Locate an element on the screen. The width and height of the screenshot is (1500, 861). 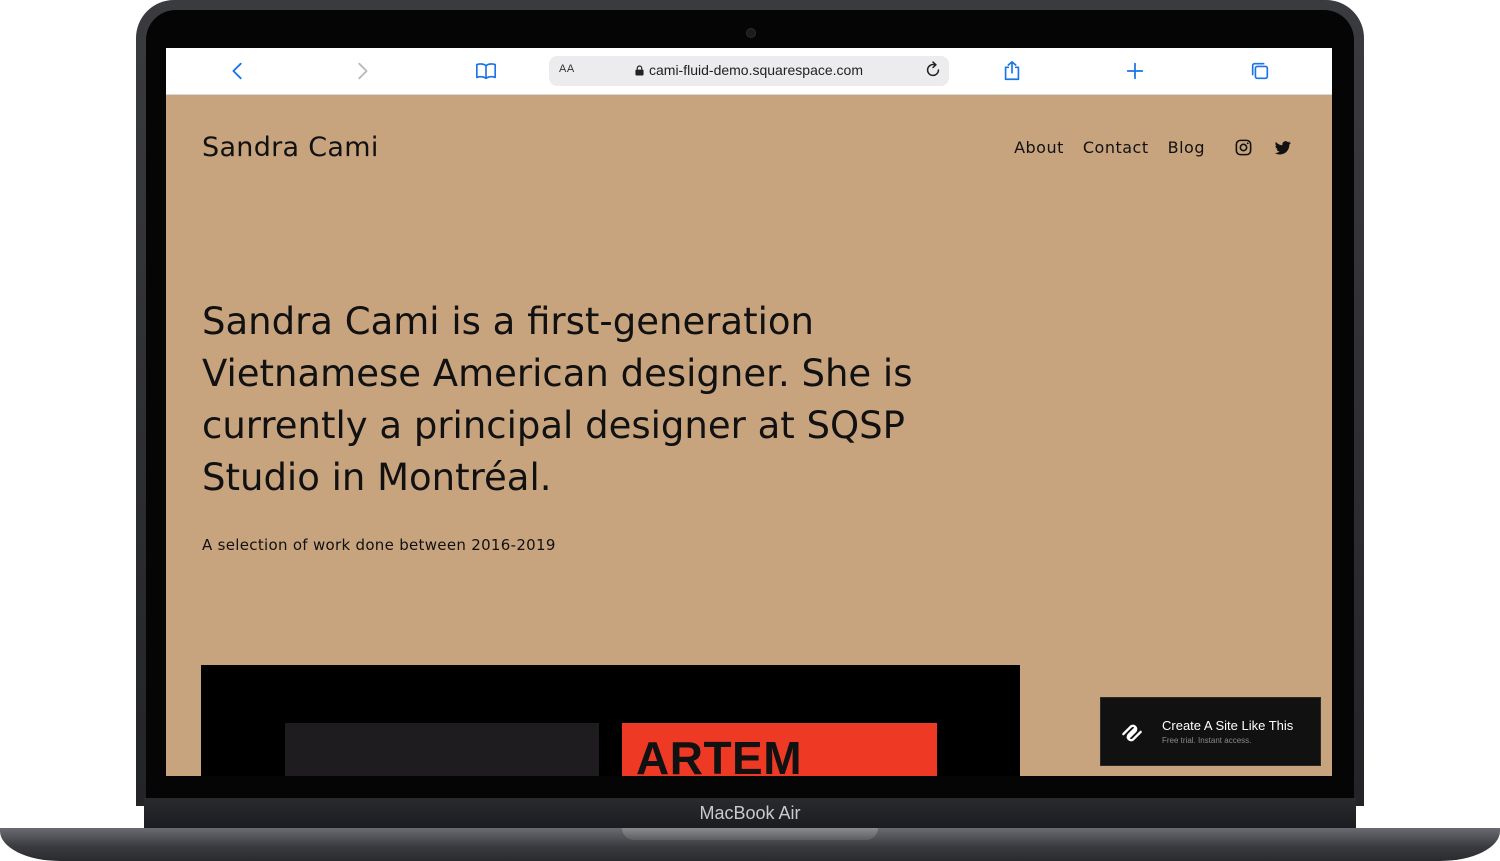
instagram-icon is located at coordinates (1243, 147).